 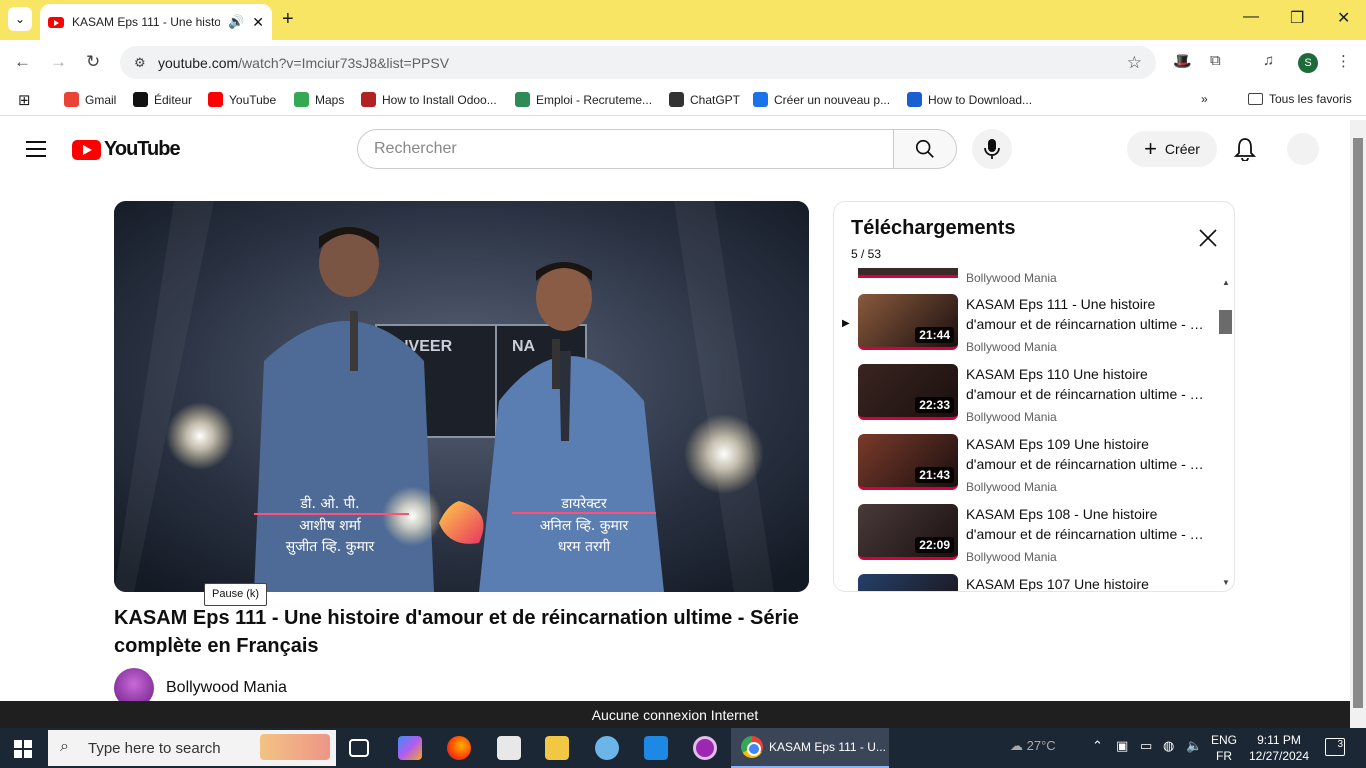 What do you see at coordinates (933, 228) in the screenshot?
I see `playlist-title: Téléchargements` at bounding box center [933, 228].